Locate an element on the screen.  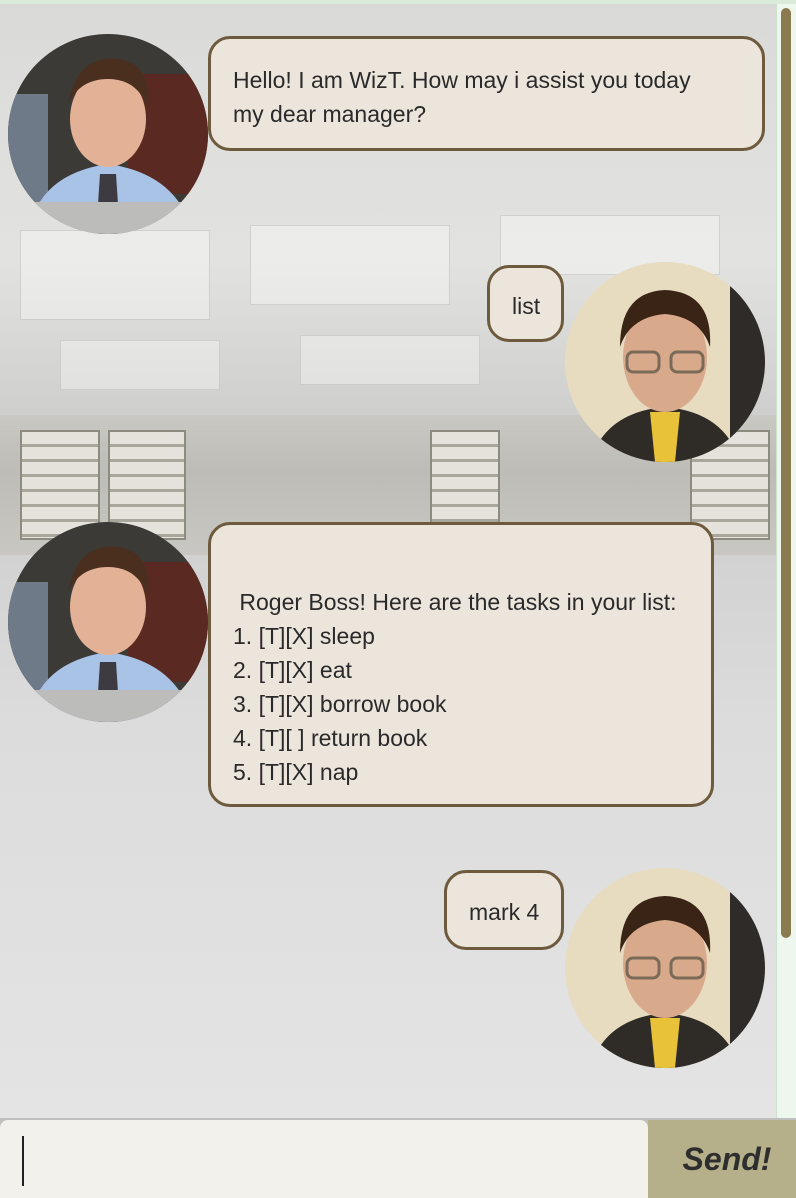
message-text-line: 4. [T][ ] return book is located at coordinates (330, 738).